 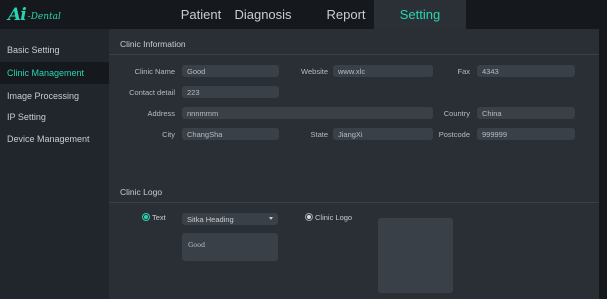 I want to click on postcode-label: Postcode, so click(x=454, y=134).